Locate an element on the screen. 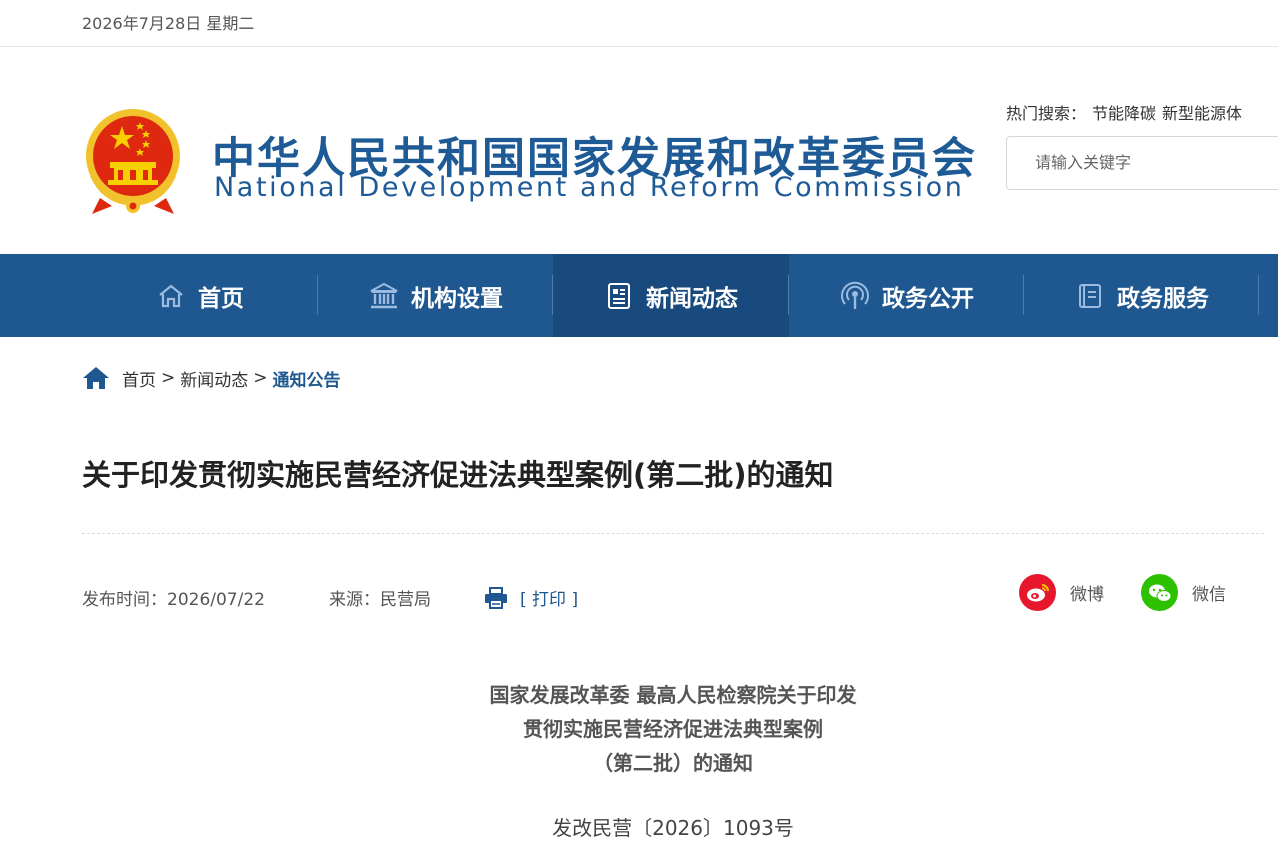  printer-icon is located at coordinates (496, 597).